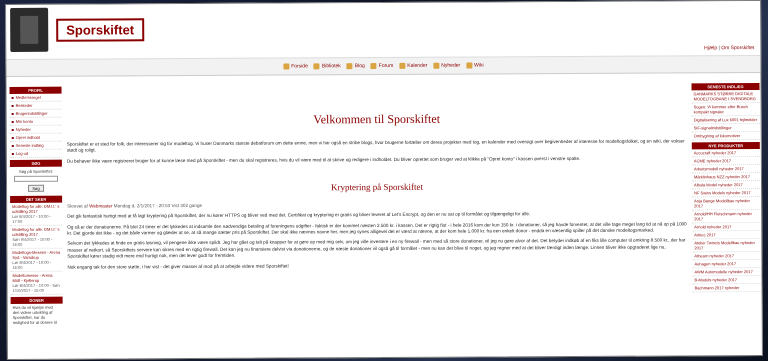 The width and height of the screenshot is (768, 361). Describe the element at coordinates (299, 66) in the screenshot. I see `nav-label: Forside` at that location.